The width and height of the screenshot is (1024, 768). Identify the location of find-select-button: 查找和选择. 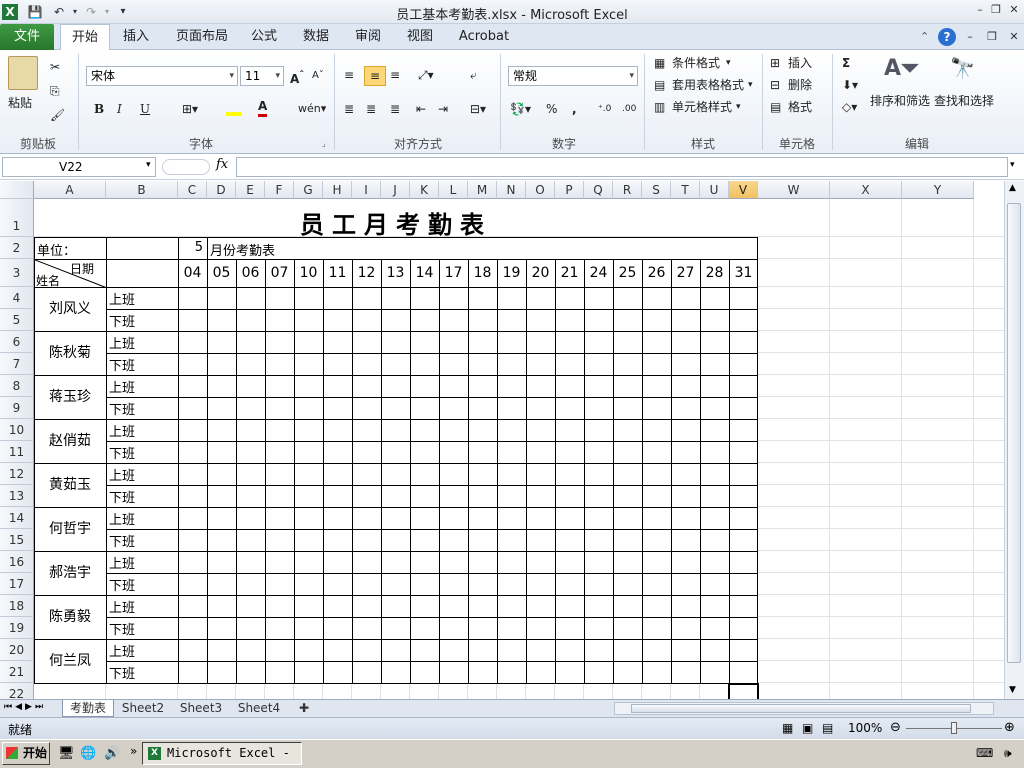
(964, 101).